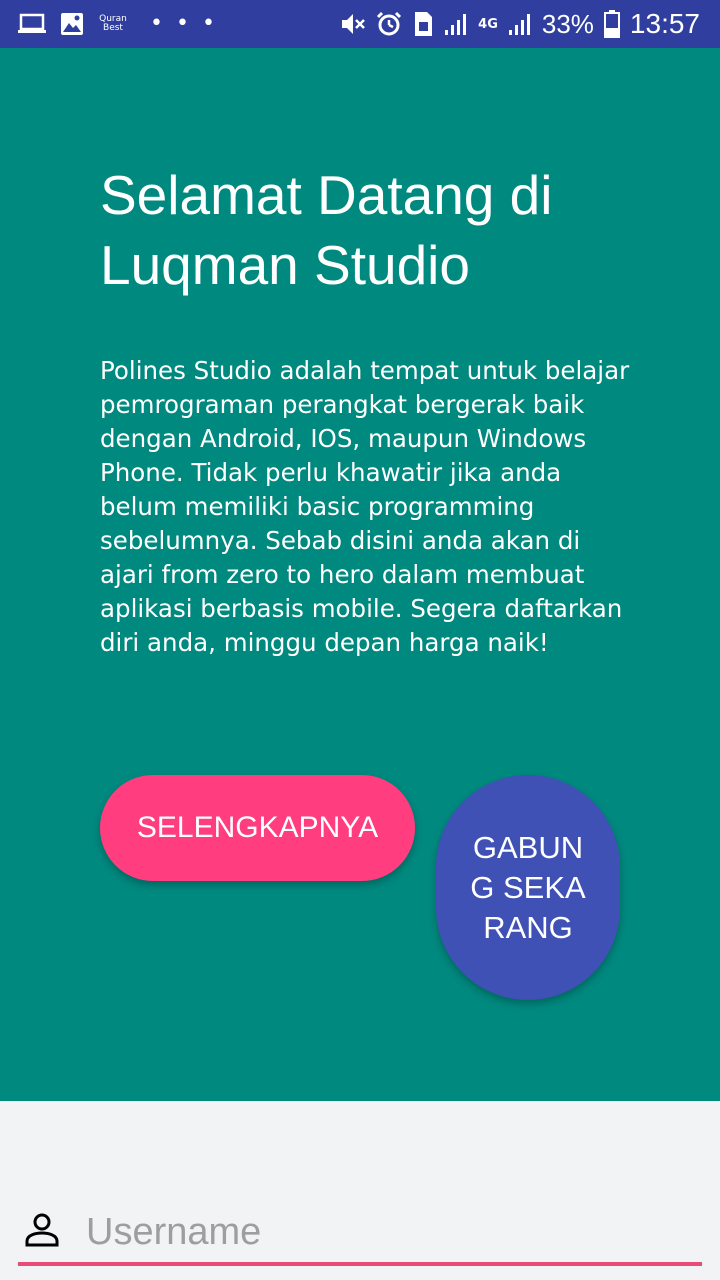  Describe the element at coordinates (567, 23) in the screenshot. I see `battery-percent: 33%` at that location.